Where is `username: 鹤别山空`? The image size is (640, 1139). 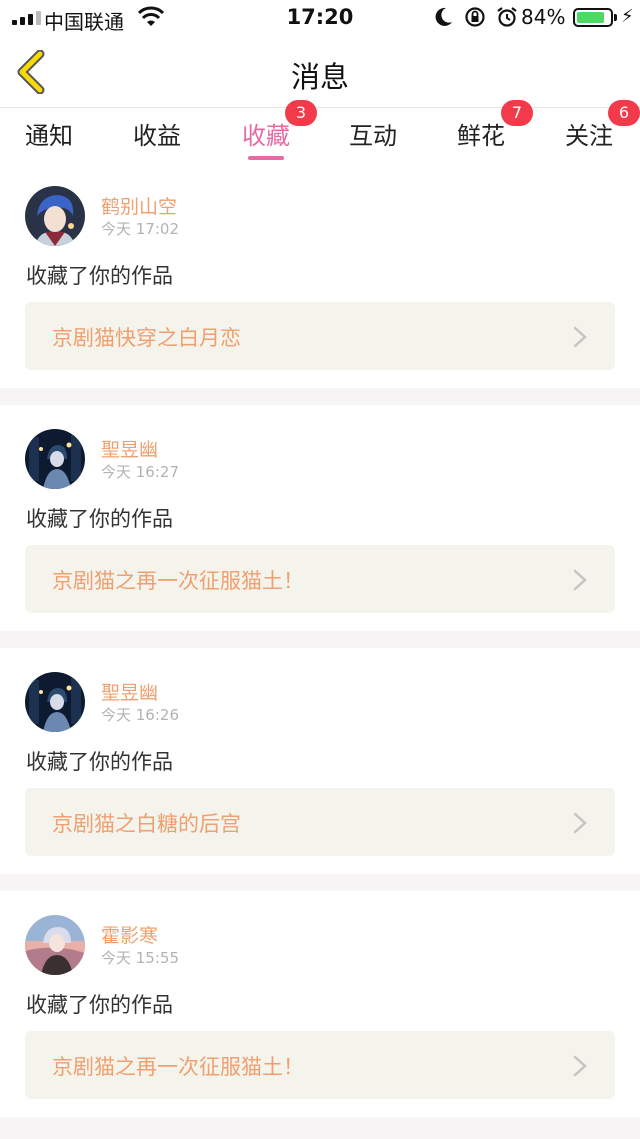 username: 鹤别山空 is located at coordinates (139, 205).